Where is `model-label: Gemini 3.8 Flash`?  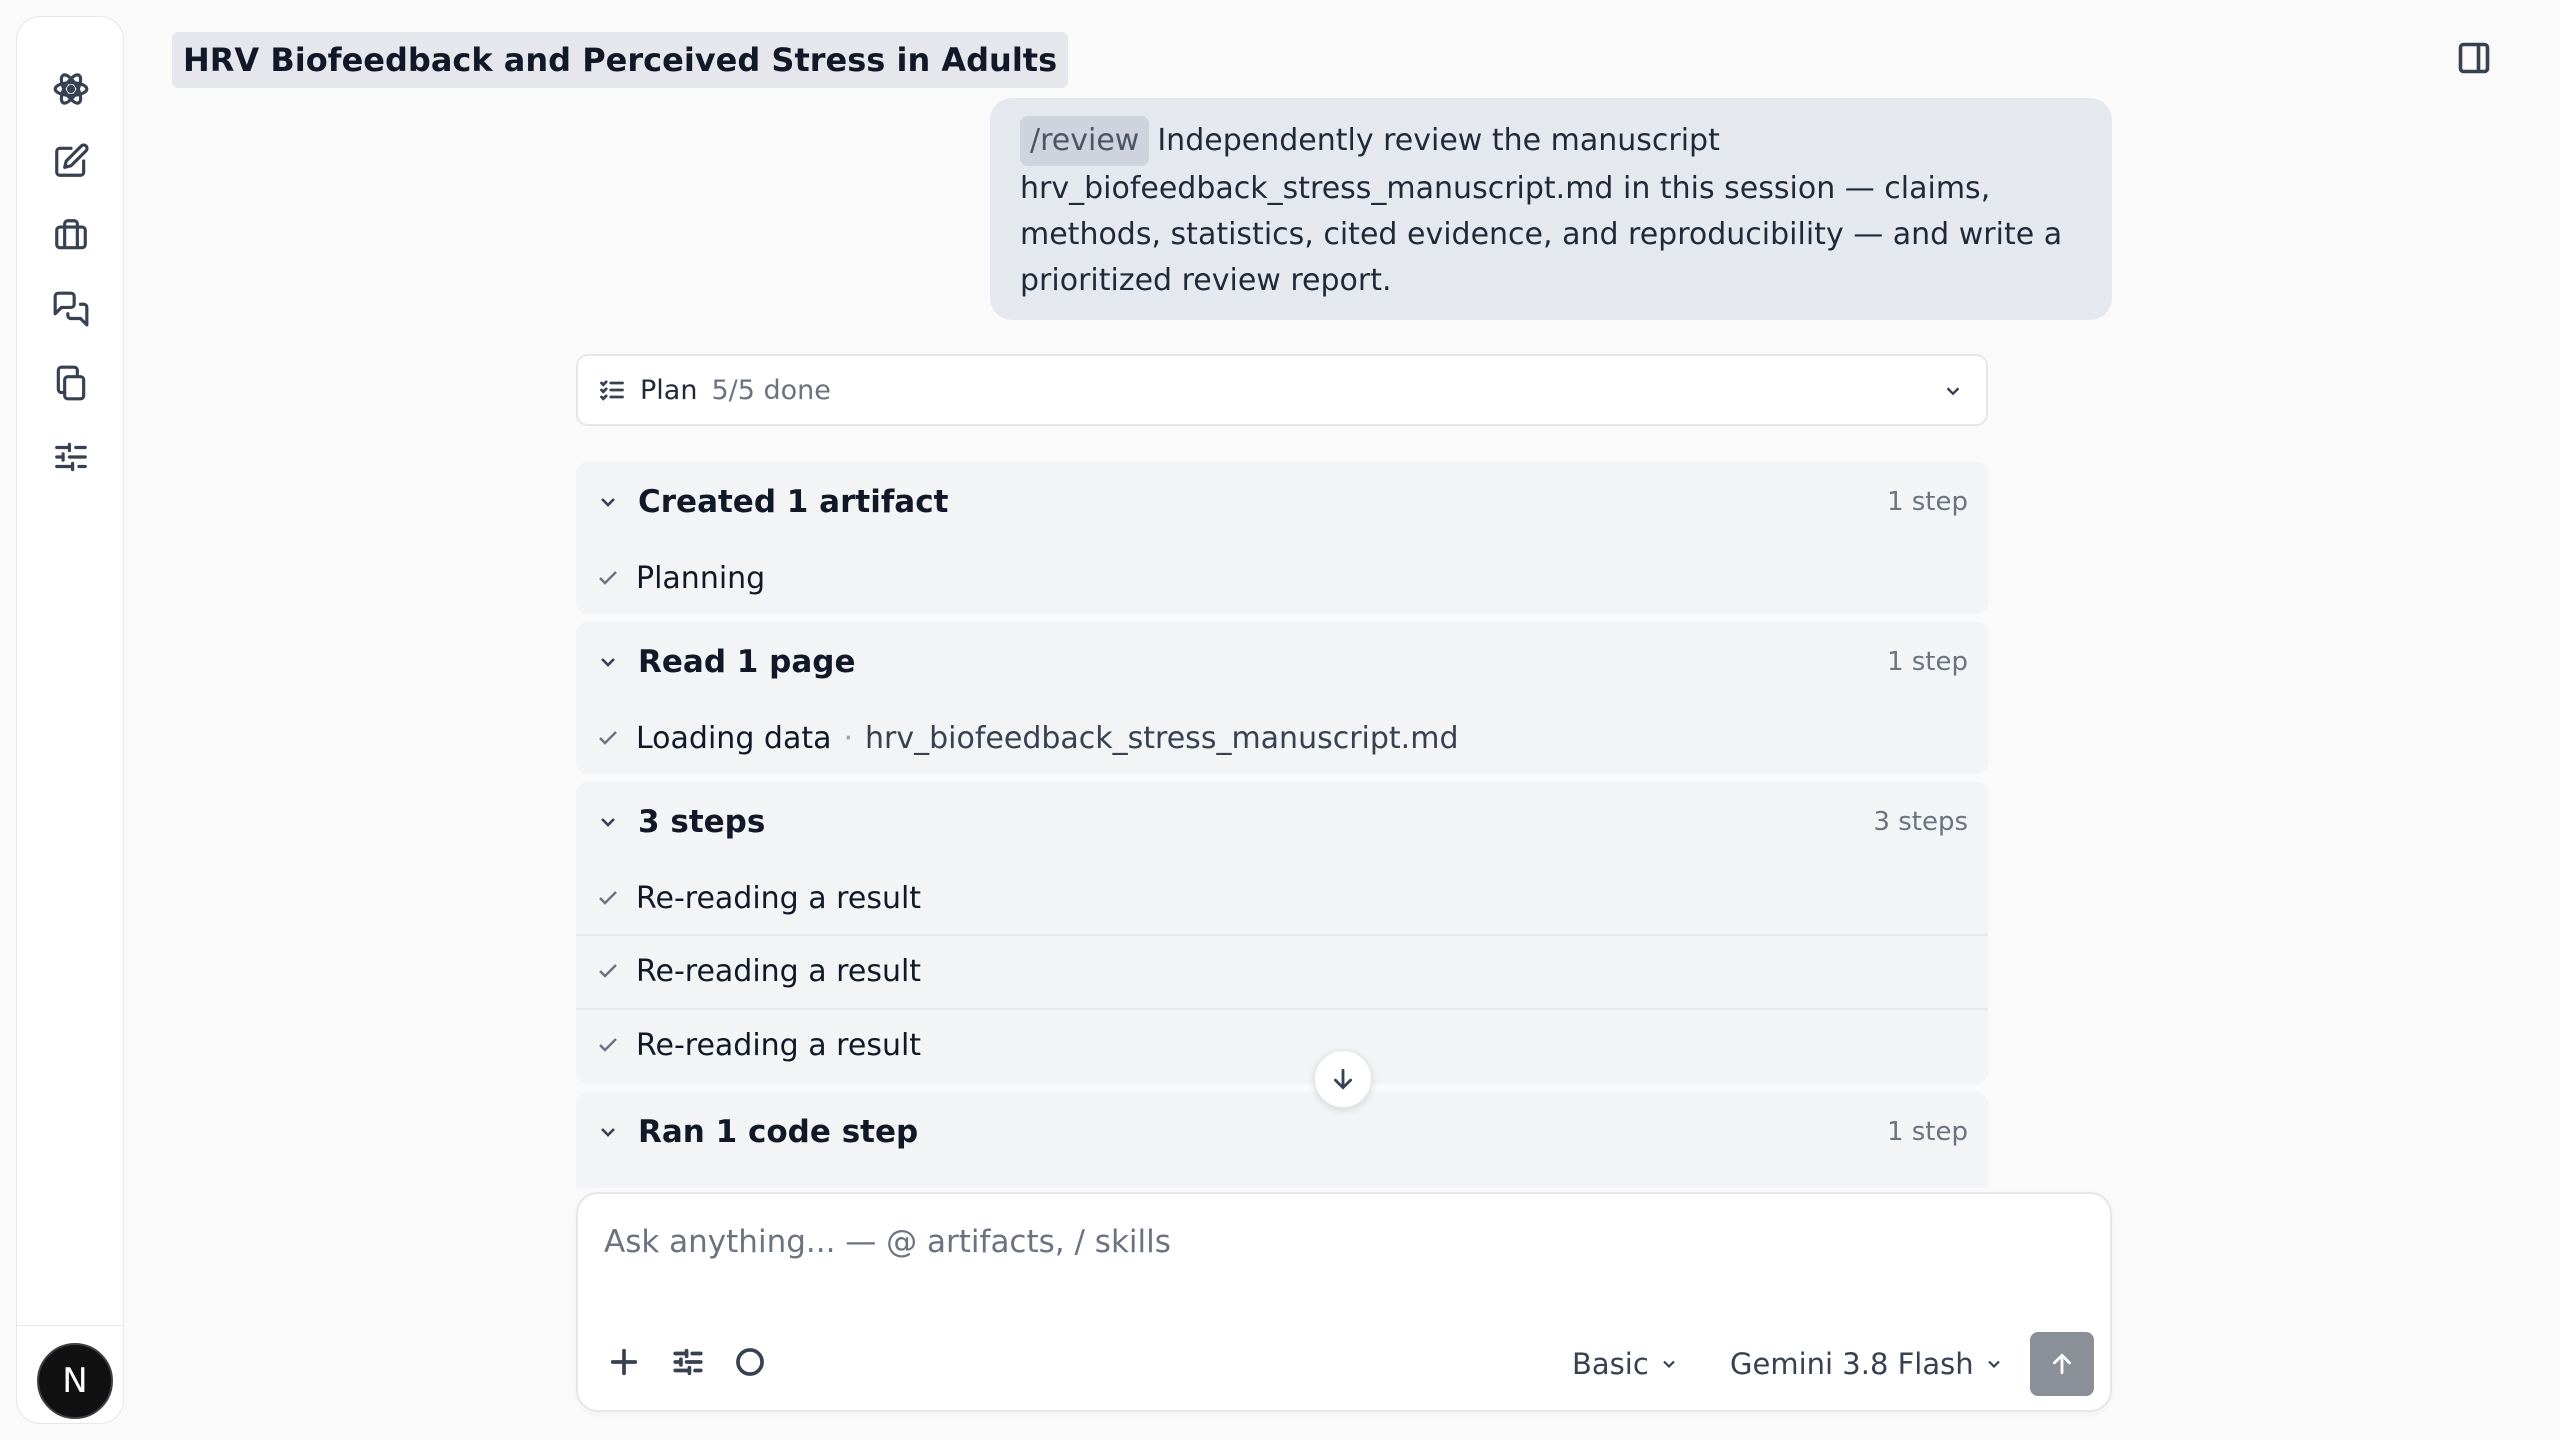
model-label: Gemini 3.8 Flash is located at coordinates (1852, 1364).